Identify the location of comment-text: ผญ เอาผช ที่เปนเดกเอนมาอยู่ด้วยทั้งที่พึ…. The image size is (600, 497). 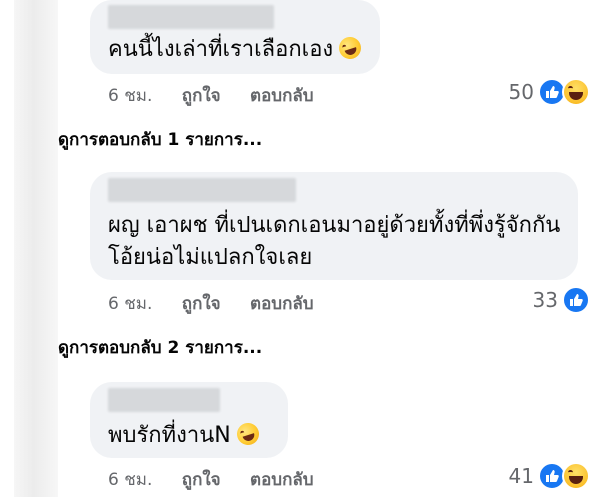
(334, 241).